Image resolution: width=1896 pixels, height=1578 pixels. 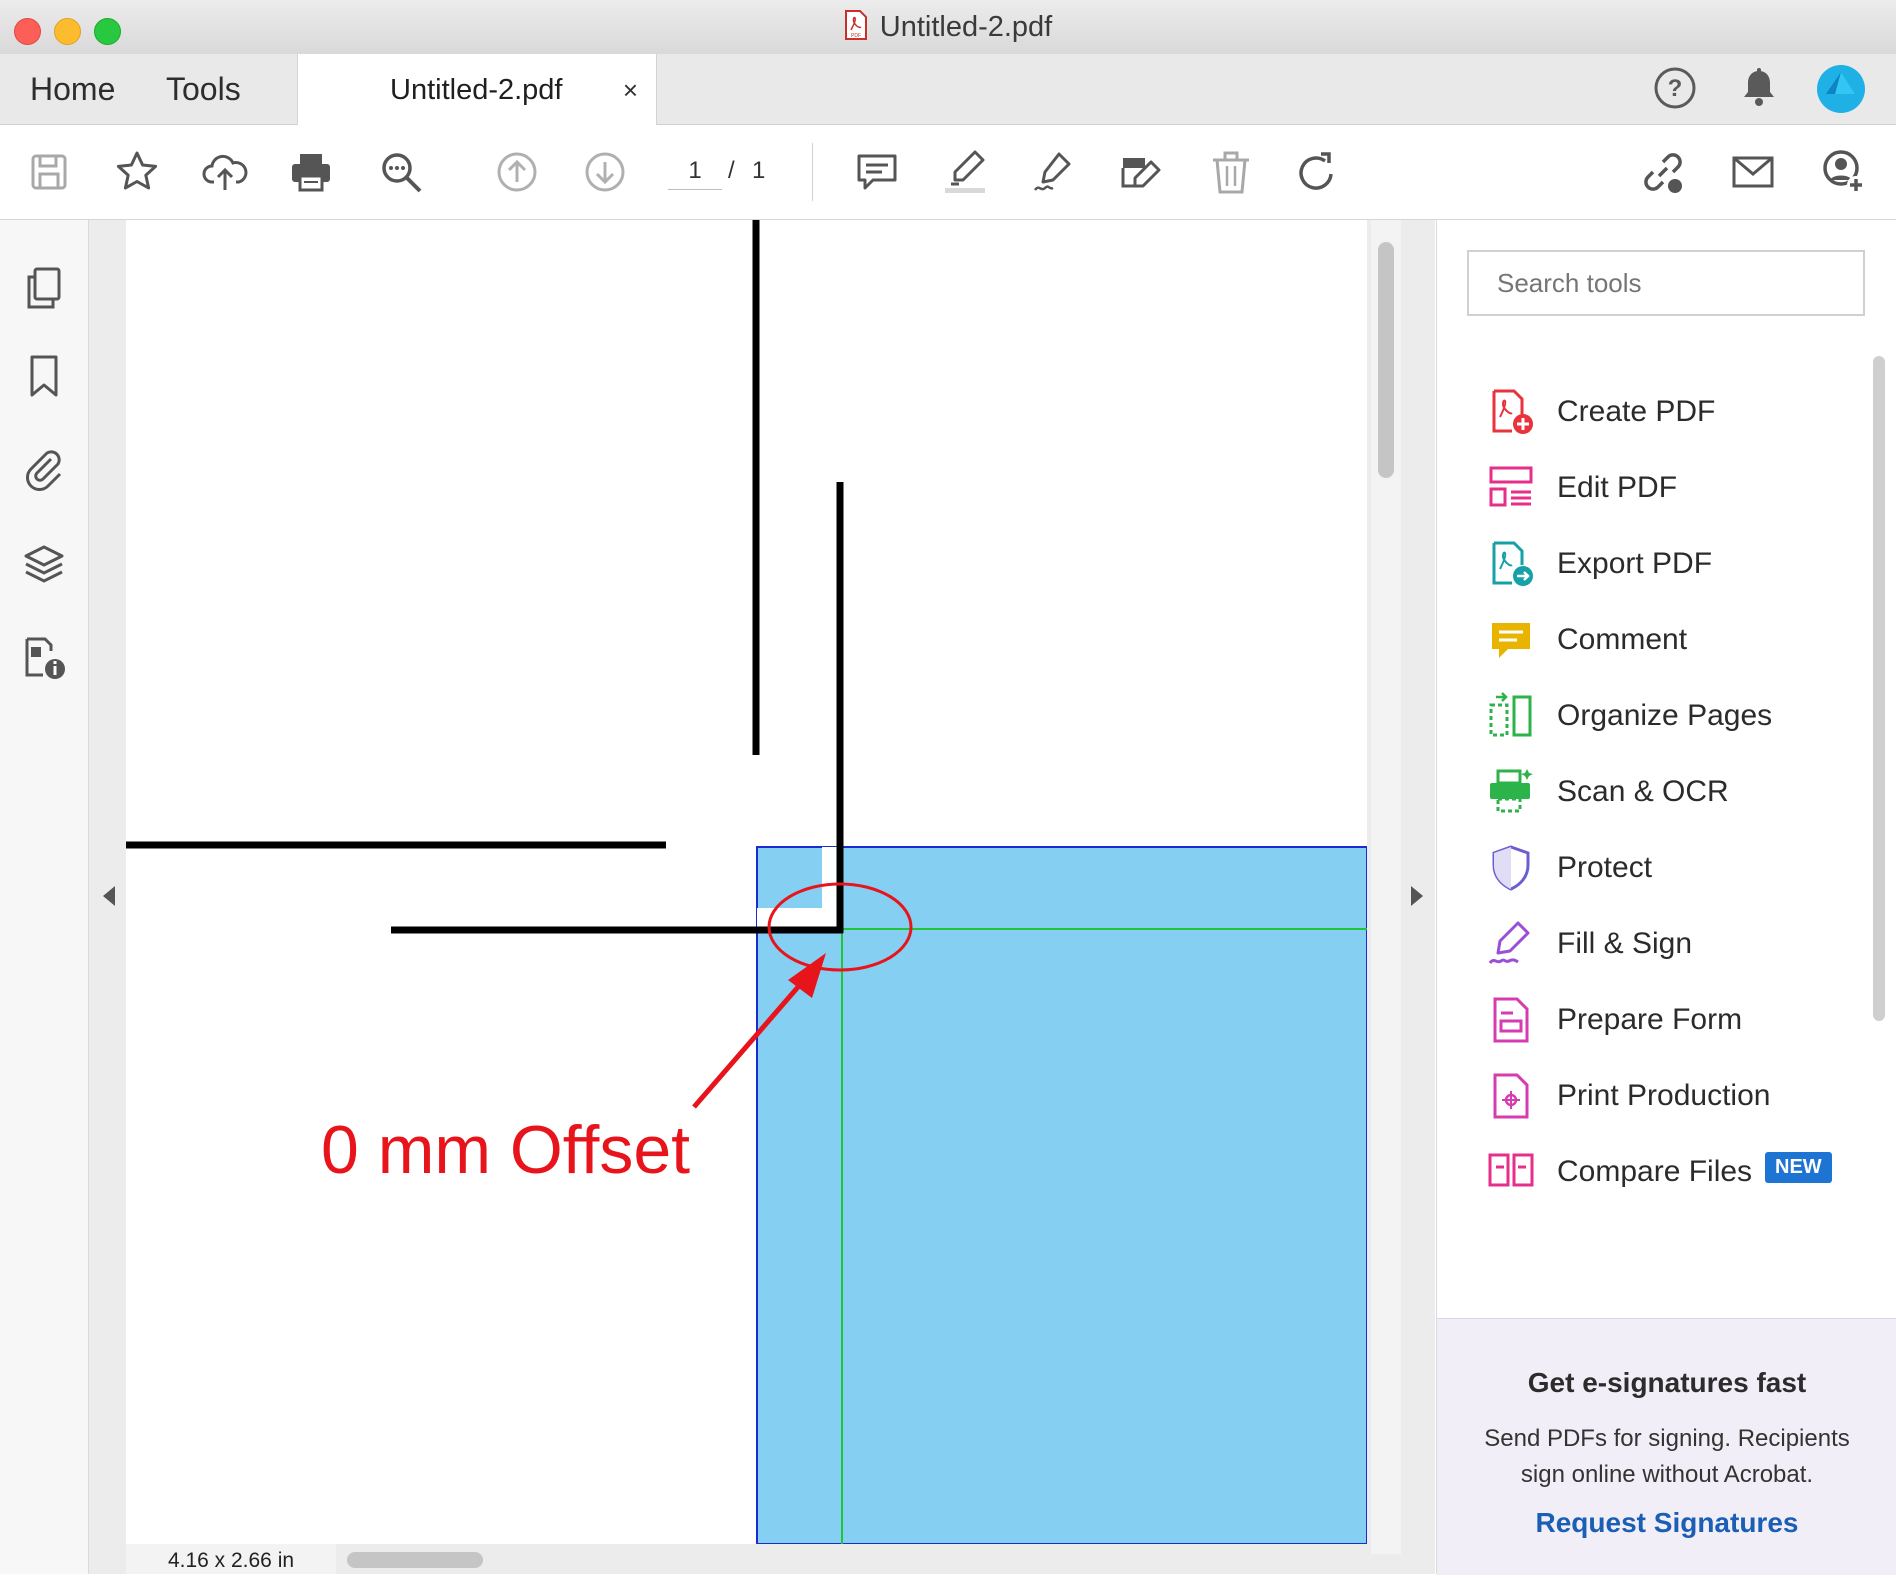 What do you see at coordinates (1511, 412) in the screenshot?
I see `create-pdf-icon` at bounding box center [1511, 412].